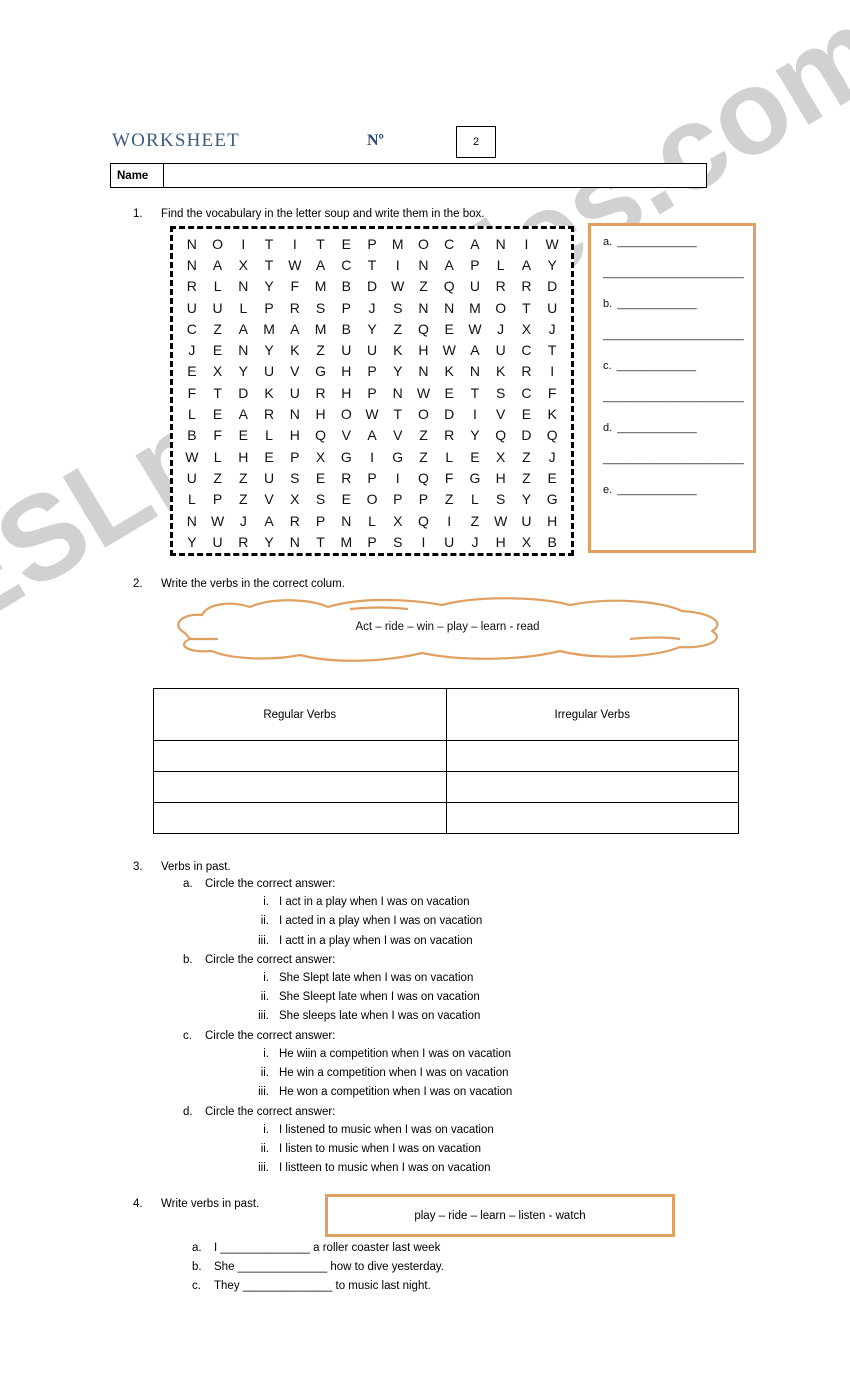 This screenshot has width=850, height=1400. I want to click on answer-line: a. _____________, so click(672, 251).